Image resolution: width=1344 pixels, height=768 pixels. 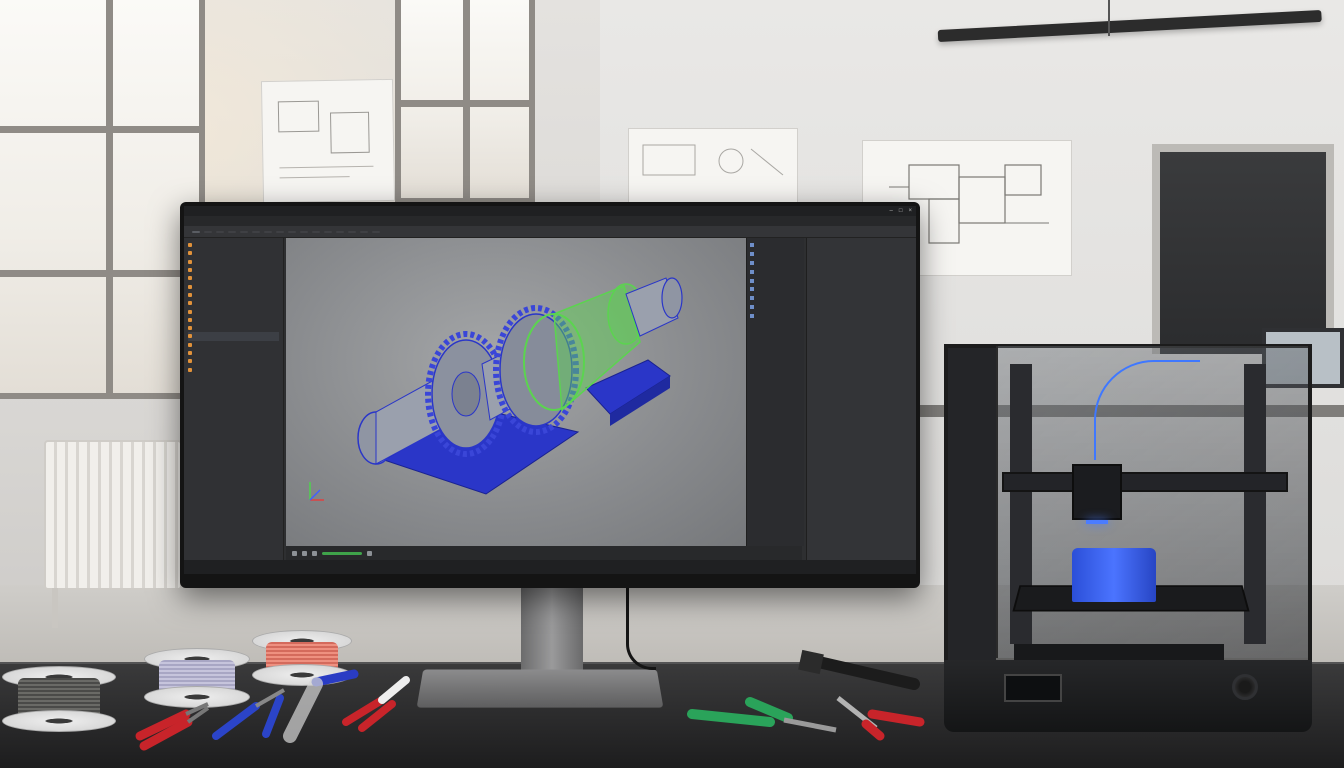 What do you see at coordinates (672, 298) in the screenshot?
I see `shaft-end-right` at bounding box center [672, 298].